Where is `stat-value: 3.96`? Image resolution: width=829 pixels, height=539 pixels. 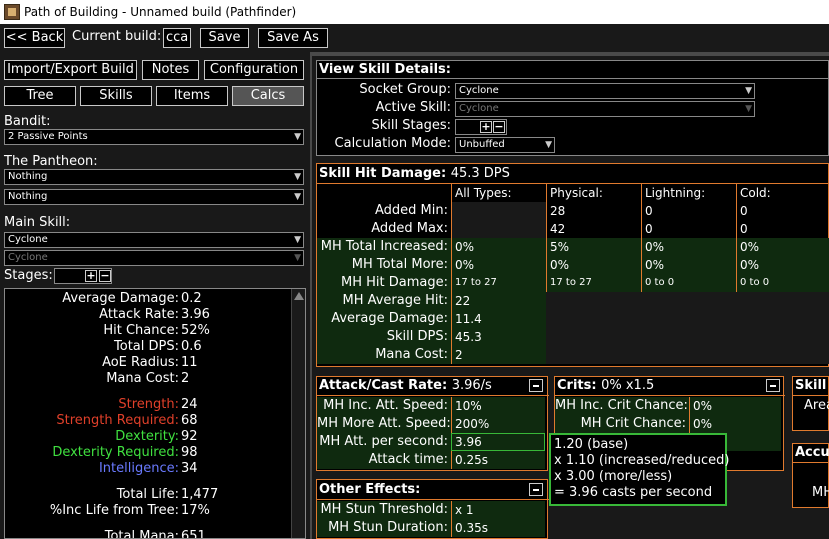 stat-value: 3.96 is located at coordinates (195, 314).